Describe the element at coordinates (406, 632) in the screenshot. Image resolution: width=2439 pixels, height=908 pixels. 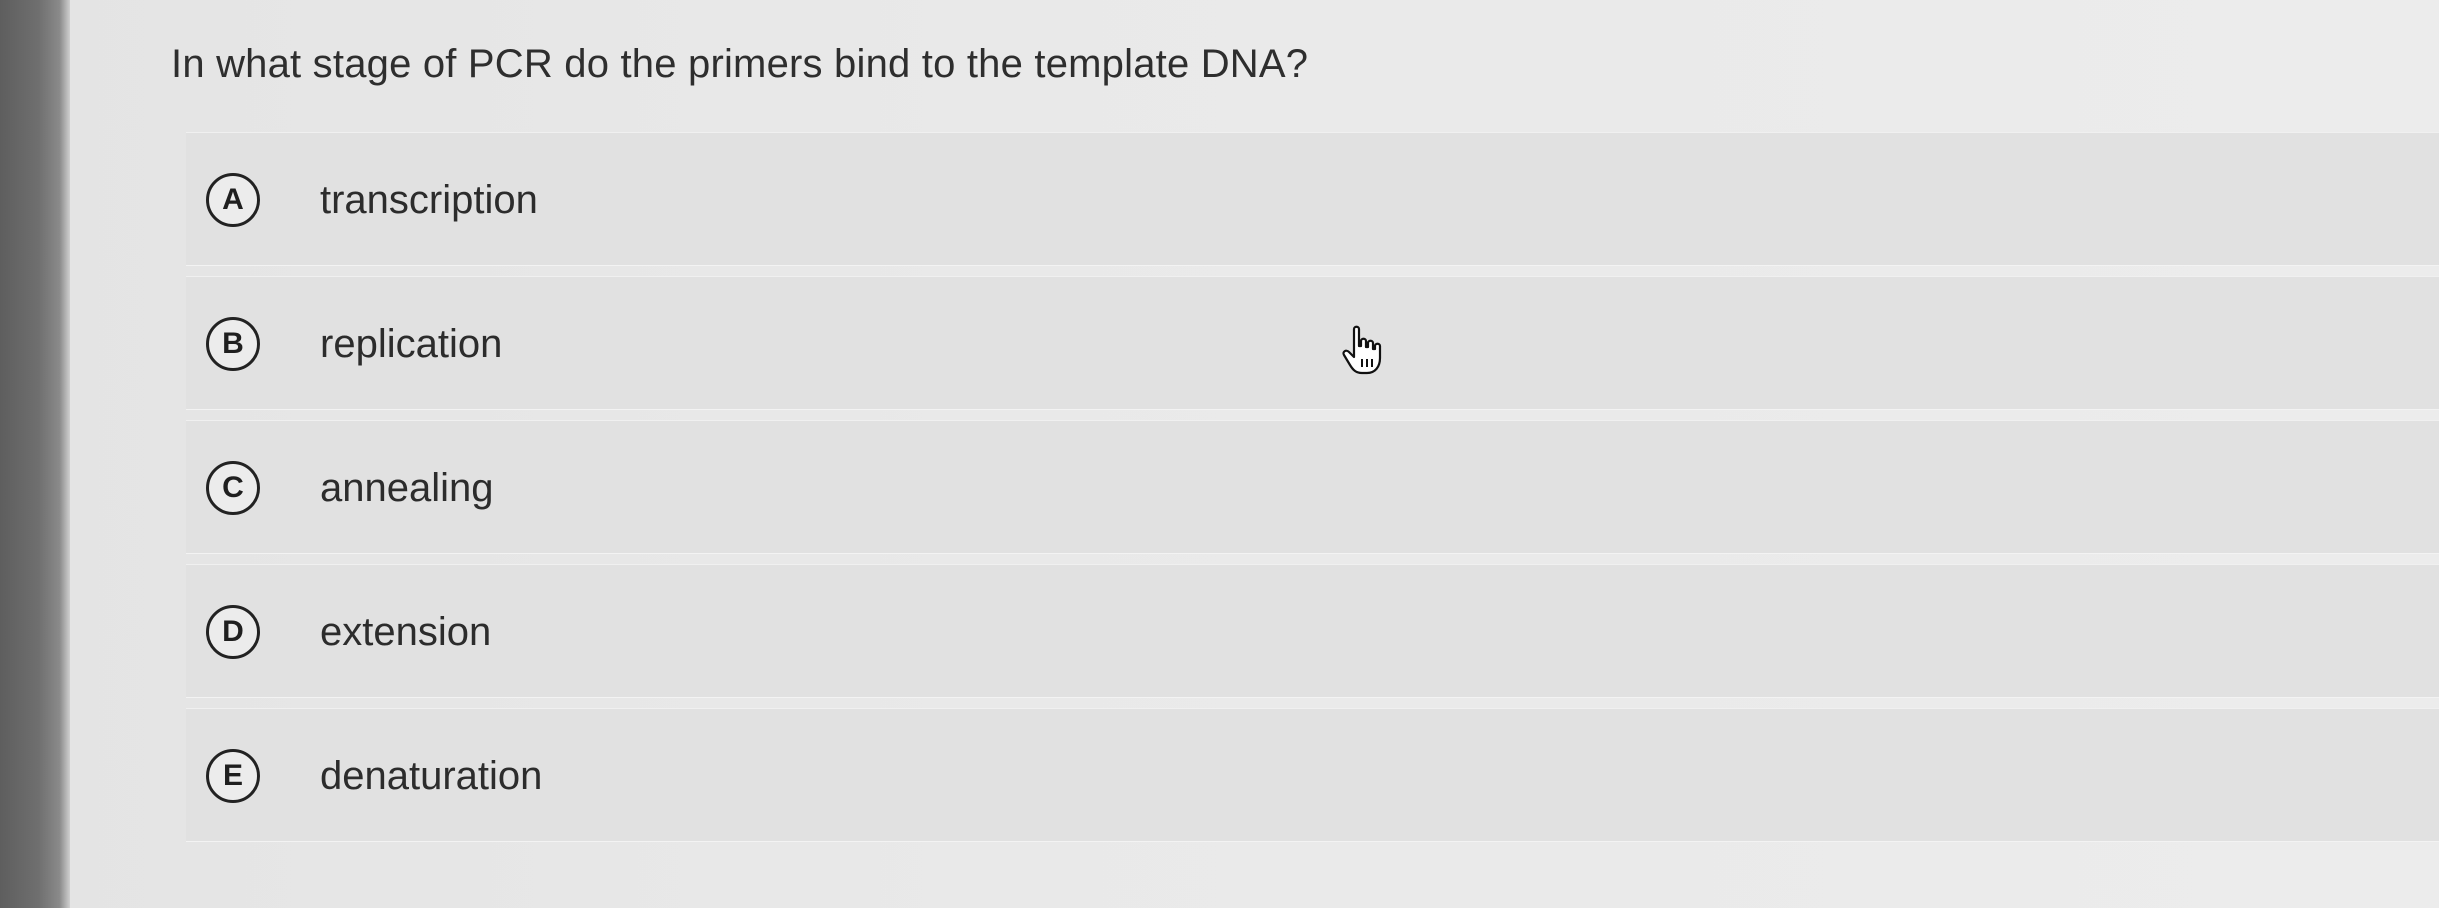
I see `option-d-label: extension` at that location.